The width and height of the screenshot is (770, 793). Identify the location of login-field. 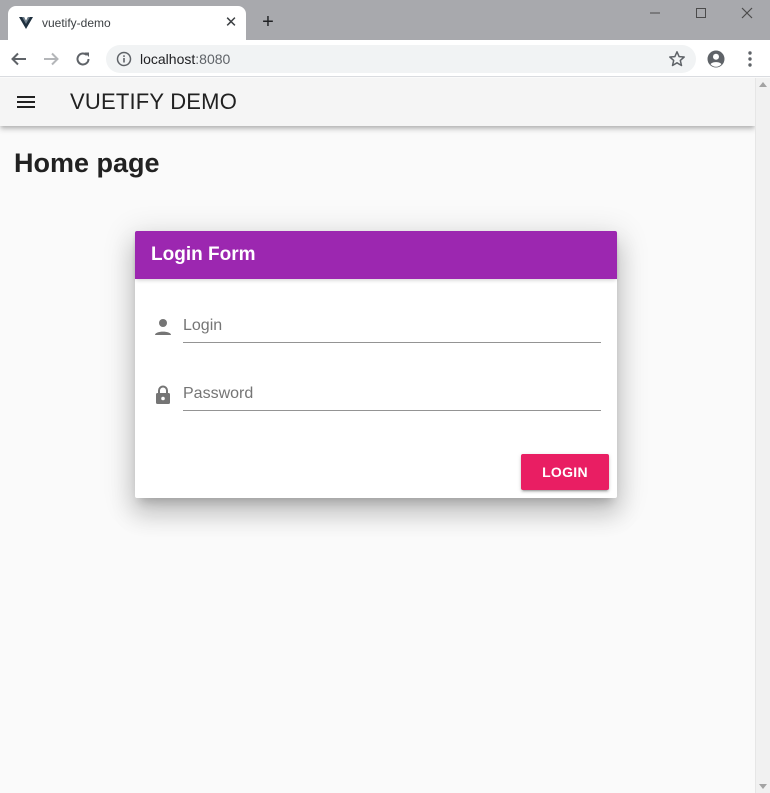
(376, 325).